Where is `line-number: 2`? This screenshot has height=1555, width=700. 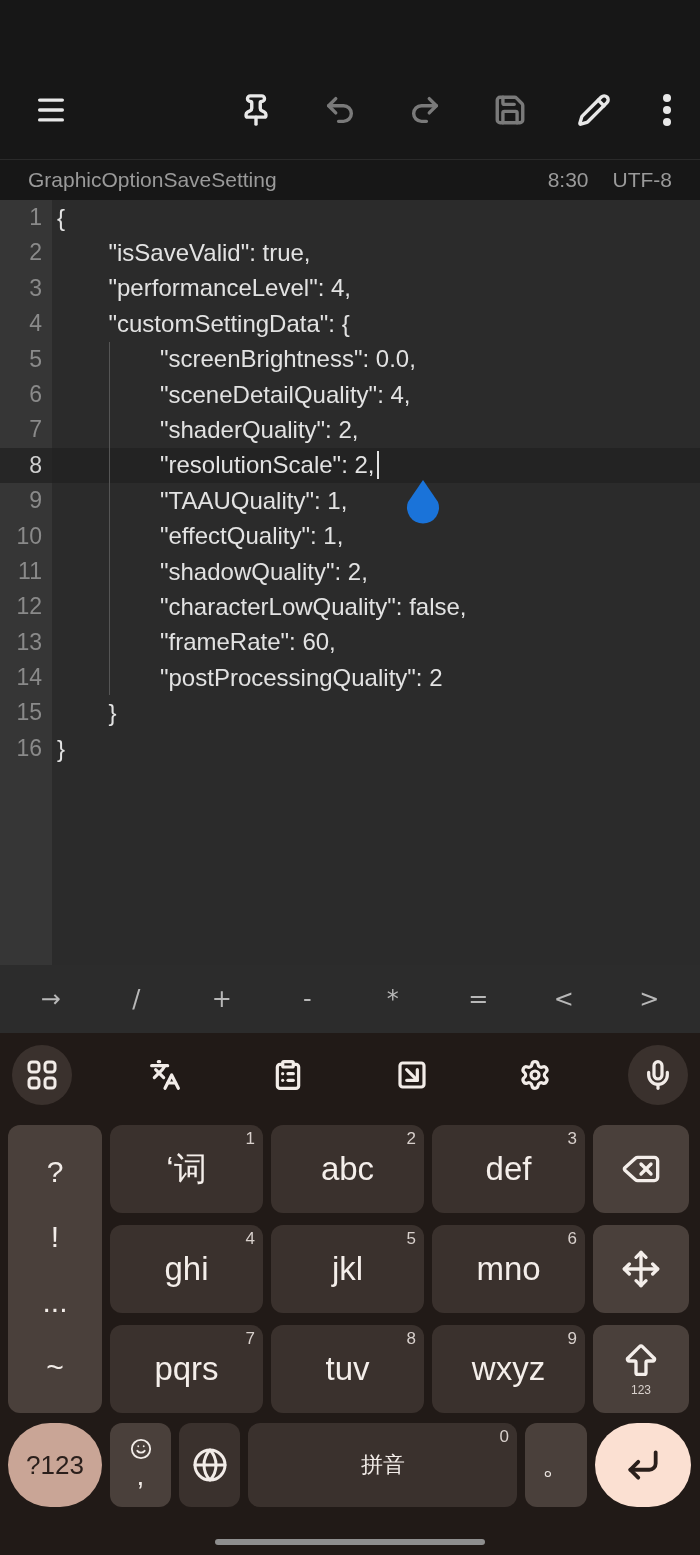 line-number: 2 is located at coordinates (35, 253).